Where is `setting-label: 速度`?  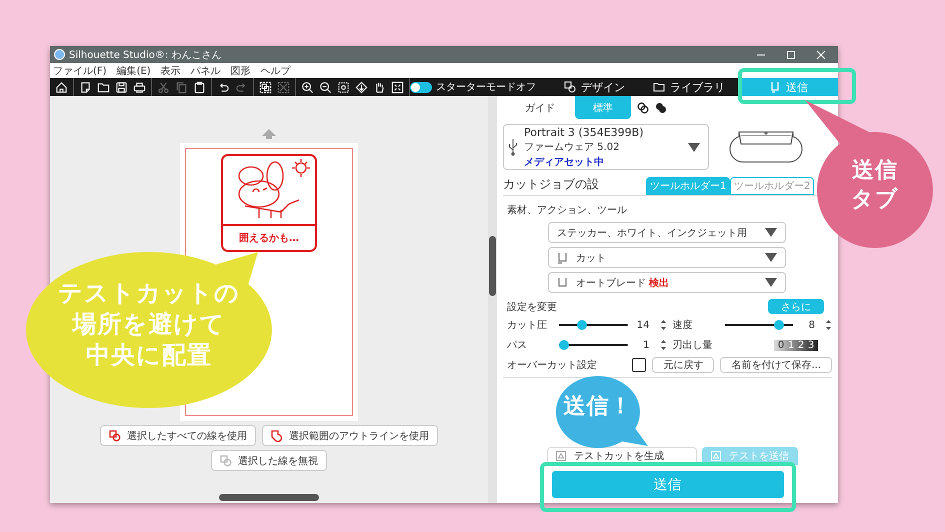 setting-label: 速度 is located at coordinates (683, 325).